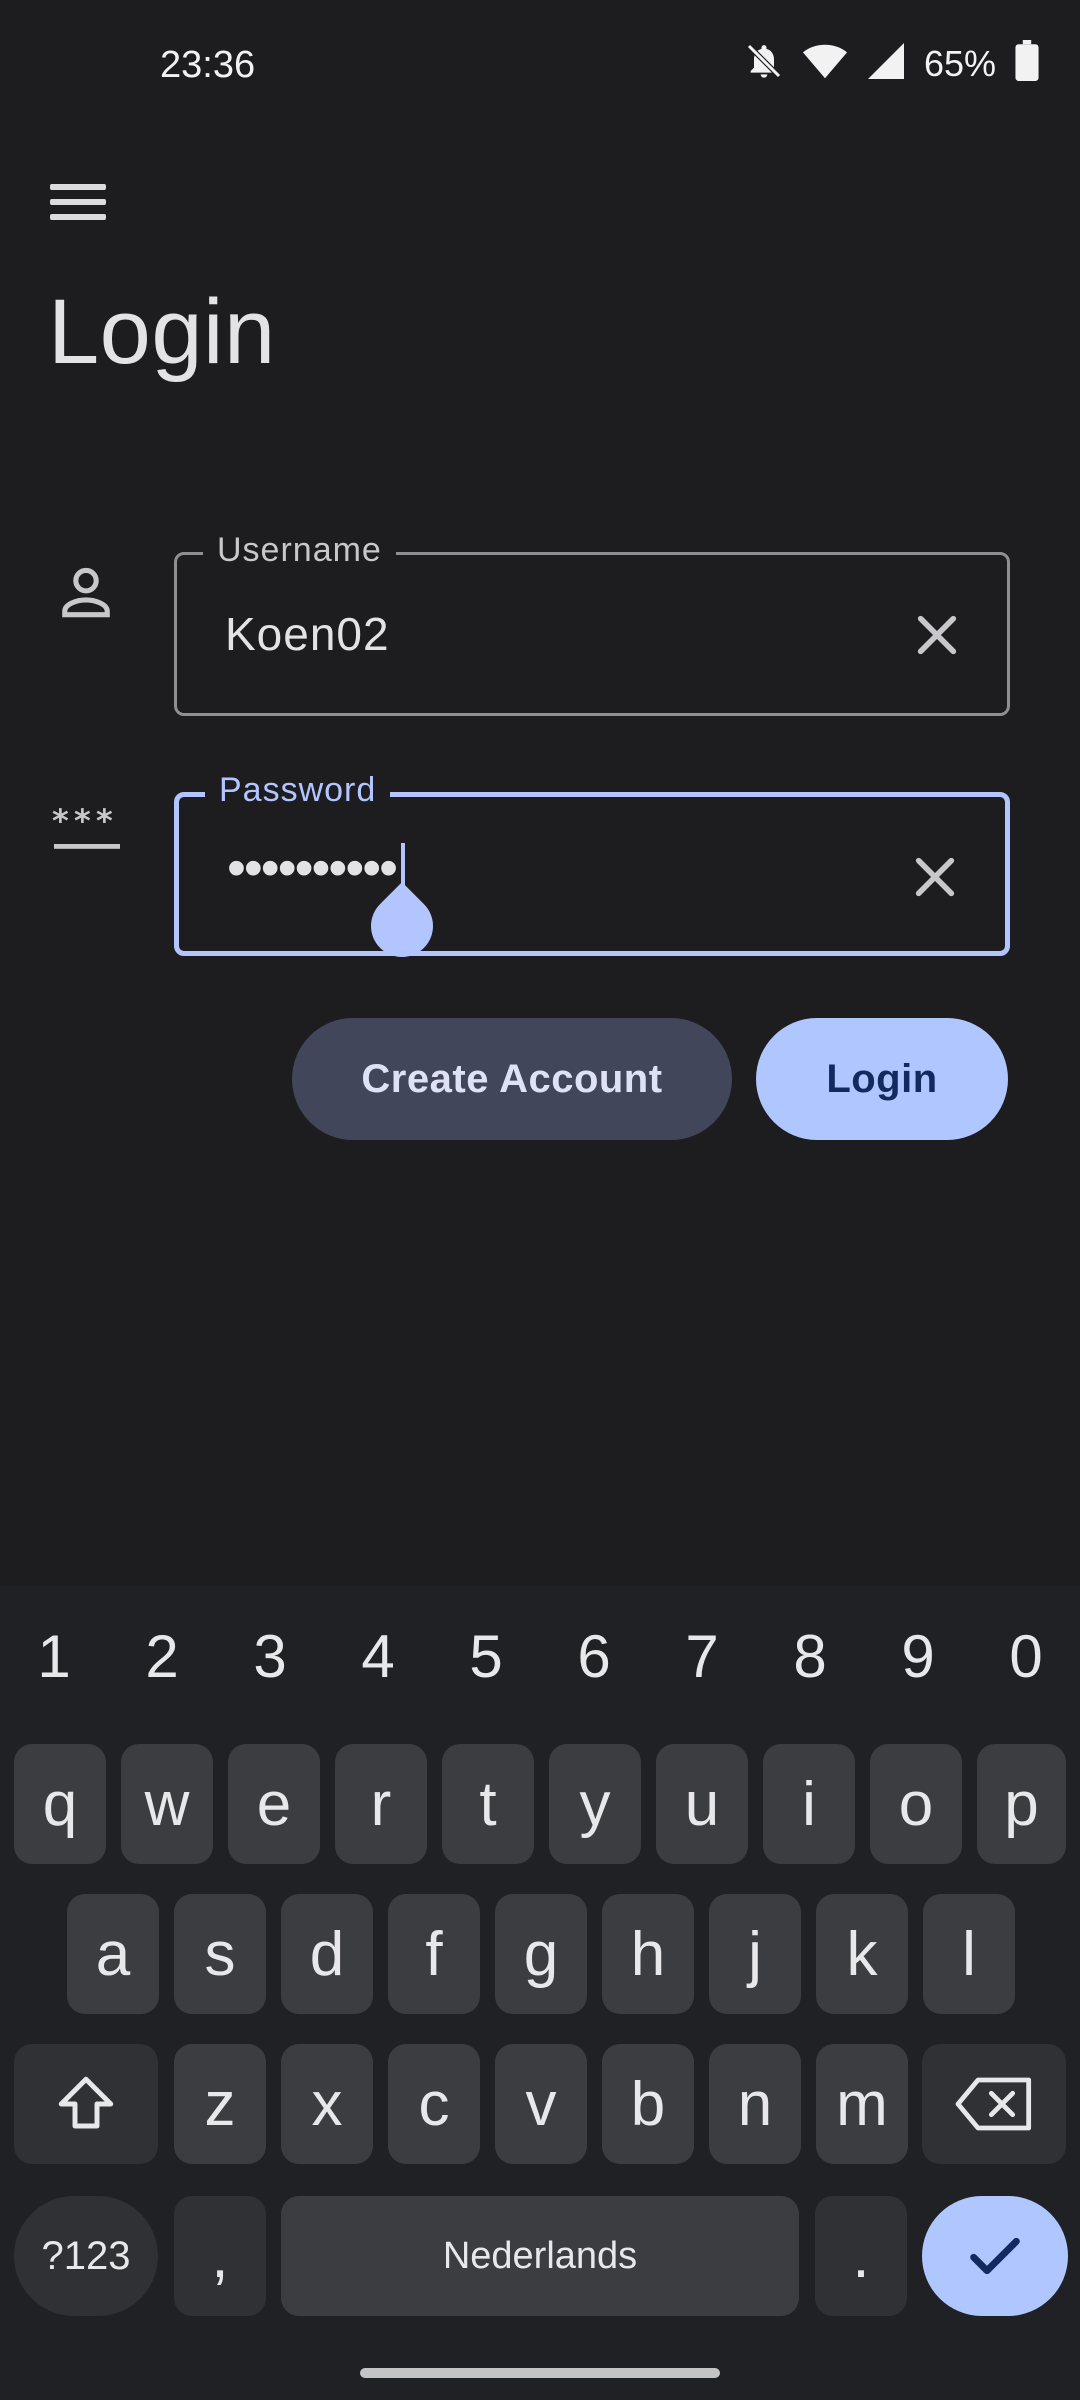 Image resolution: width=1080 pixels, height=2400 pixels. I want to click on backspace-key, so click(994, 2104).